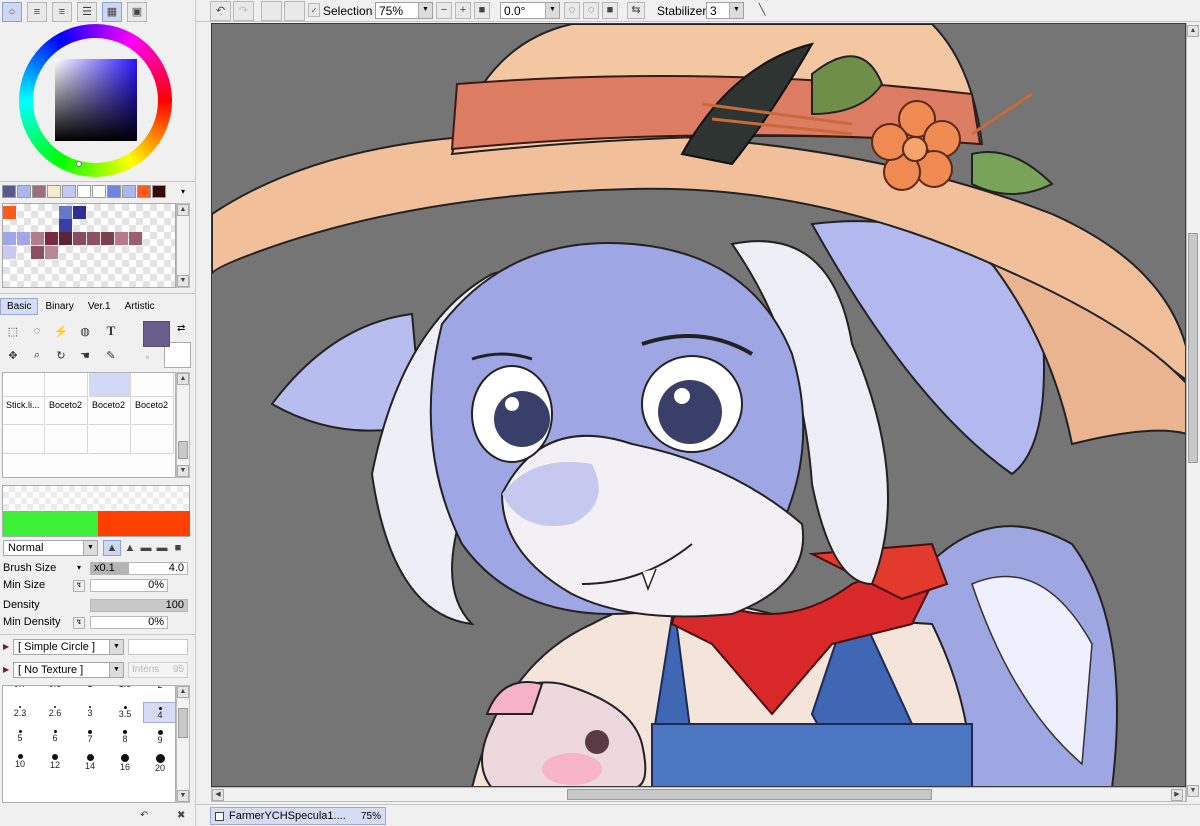 This screenshot has width=1200, height=826. Describe the element at coordinates (13, 355) in the screenshot. I see `move-tool: ✥` at that location.